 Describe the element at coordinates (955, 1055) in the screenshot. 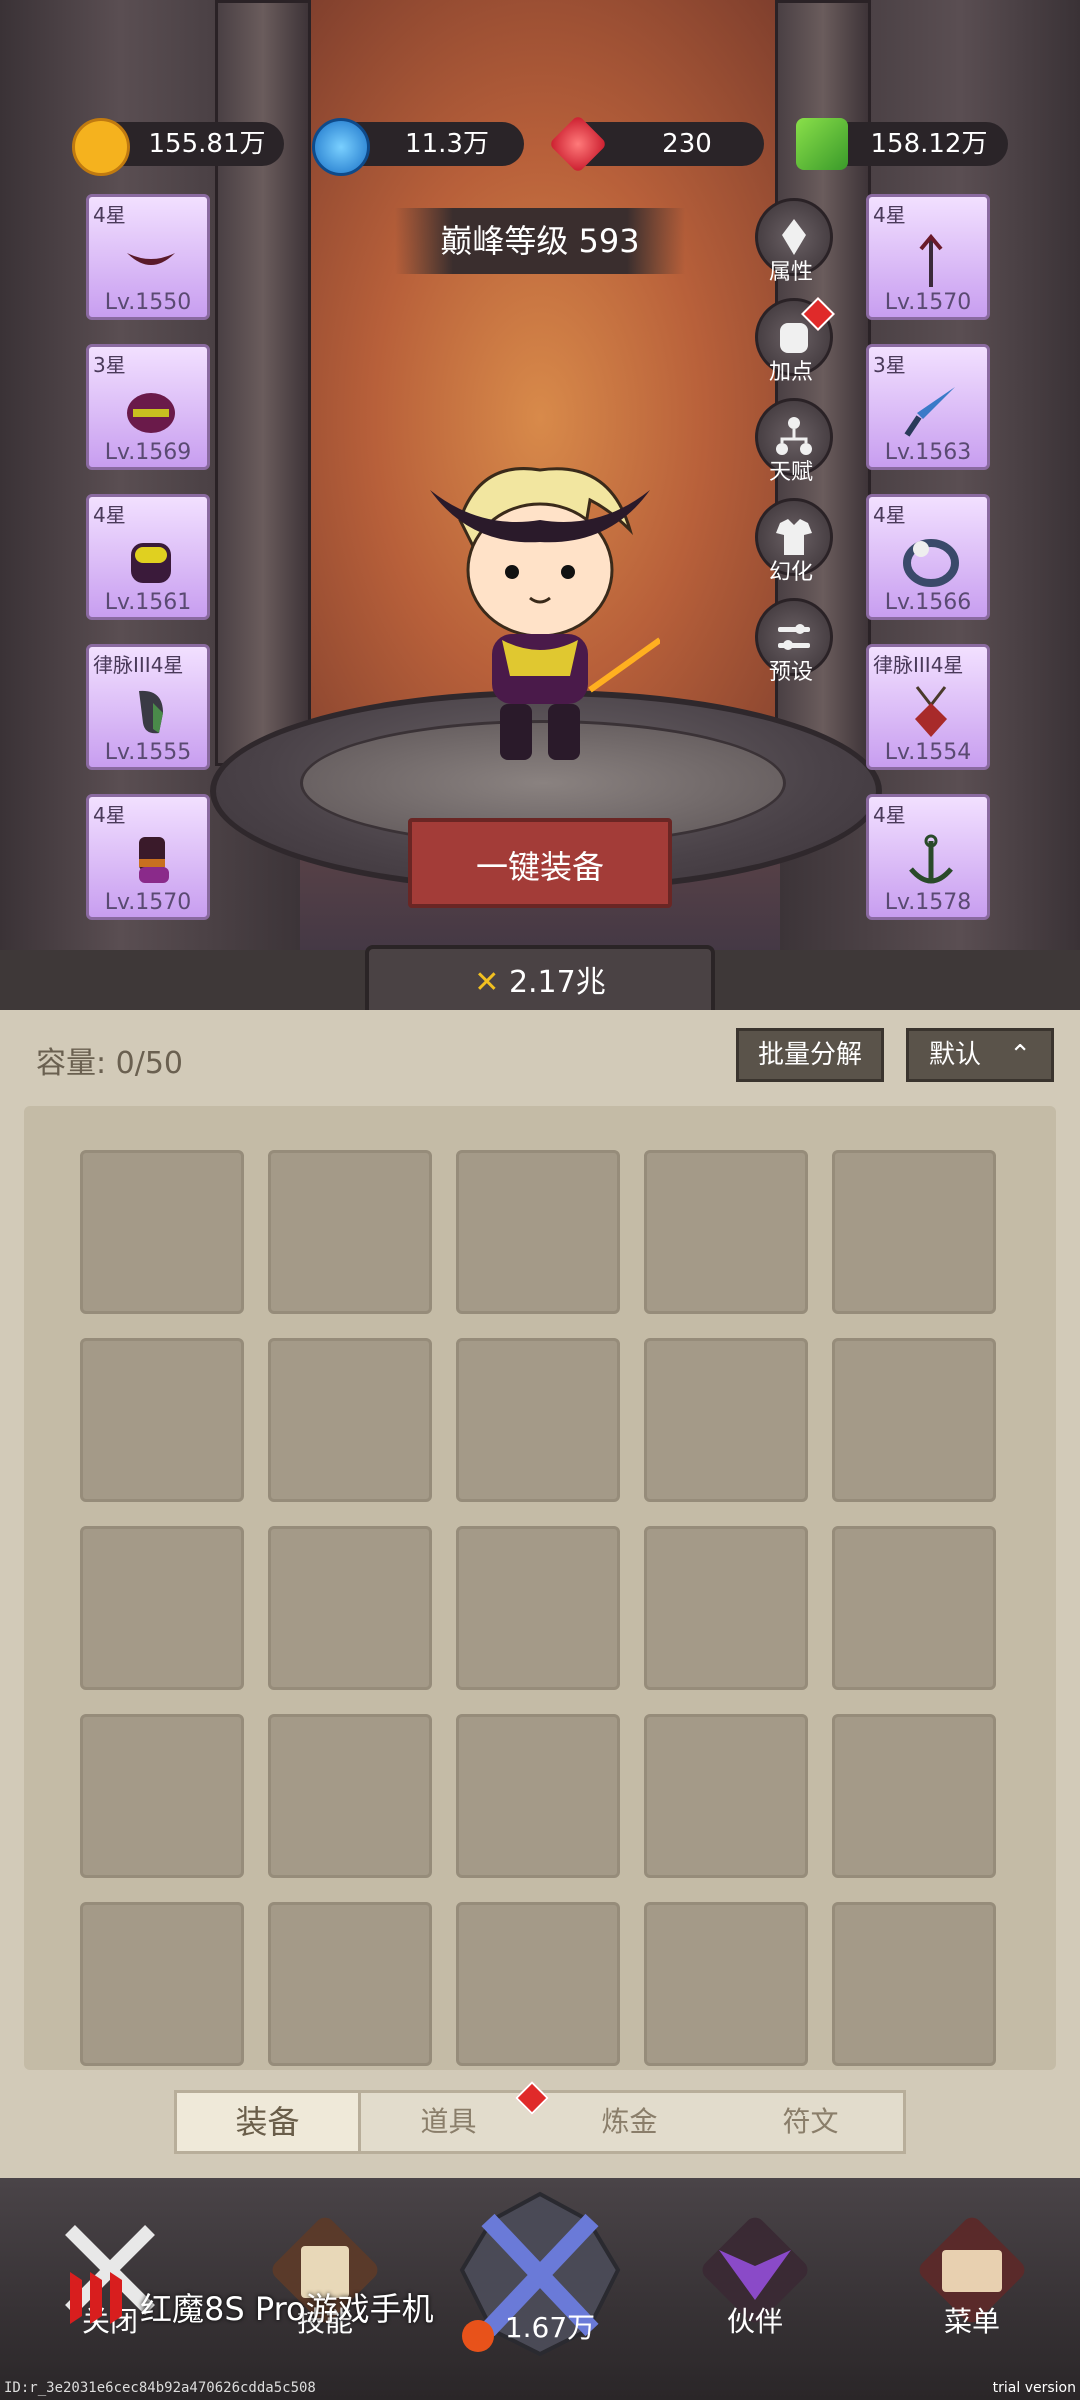

I see `sort-label: 默认` at that location.